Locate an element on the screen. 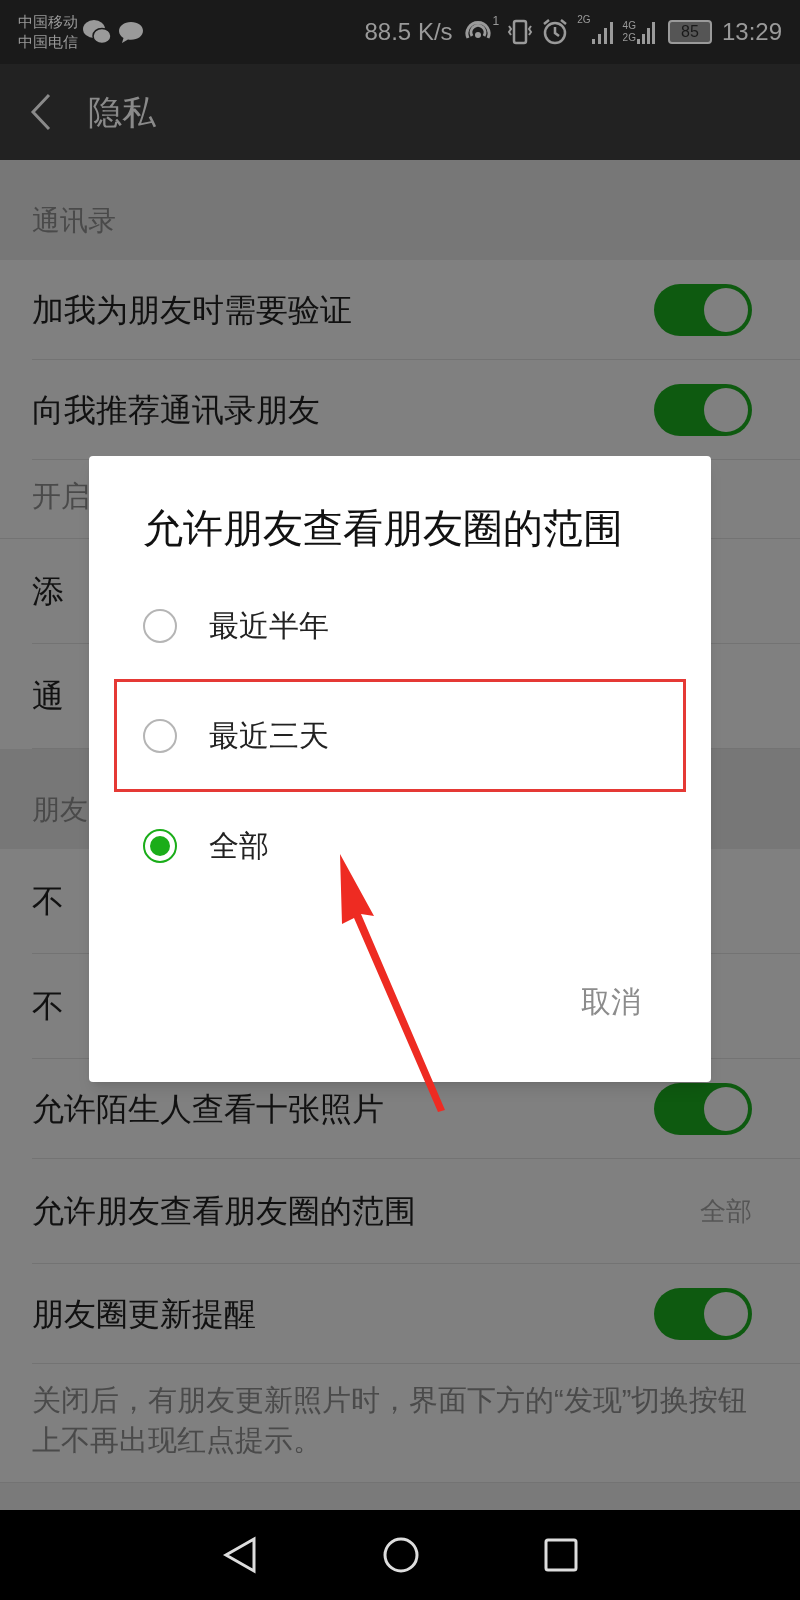 The image size is (800, 1600). setting-label: 朋友圈更新提醒 is located at coordinates (144, 1314).